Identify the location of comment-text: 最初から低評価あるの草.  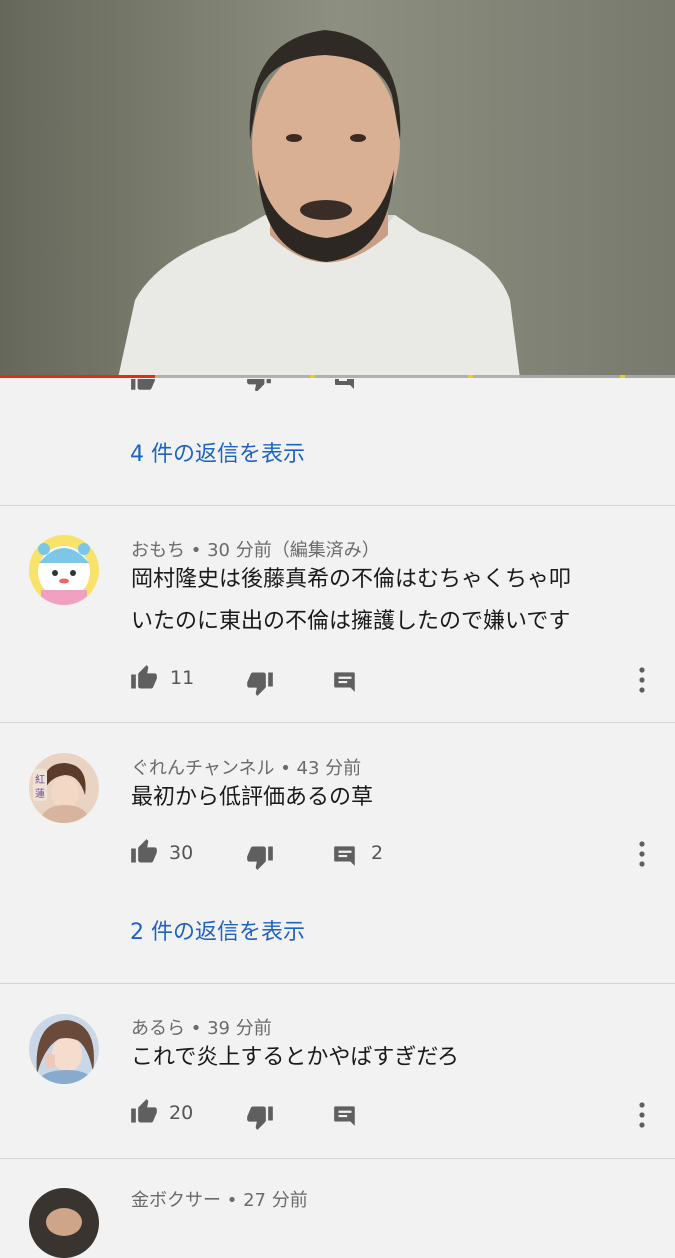
(391, 798).